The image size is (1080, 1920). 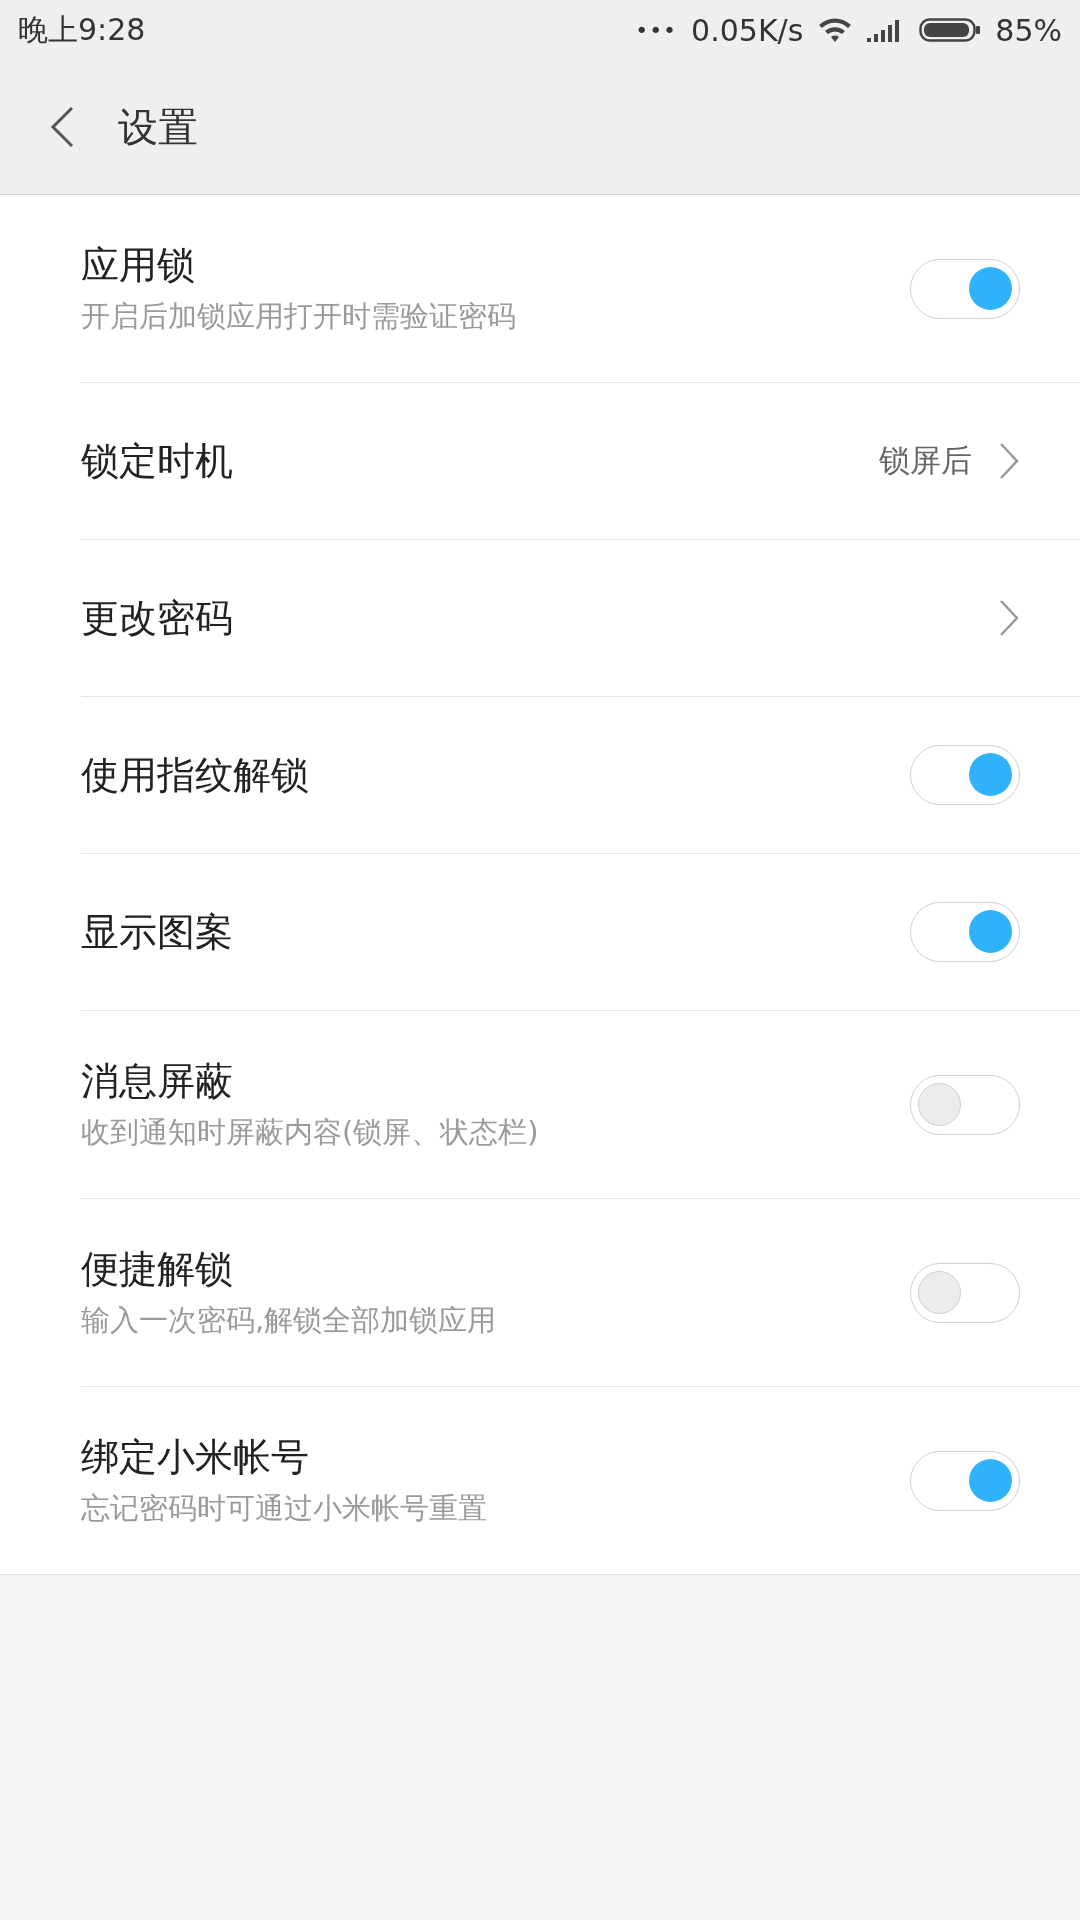 What do you see at coordinates (747, 30) in the screenshot?
I see `network-speed: 0.05K/s` at bounding box center [747, 30].